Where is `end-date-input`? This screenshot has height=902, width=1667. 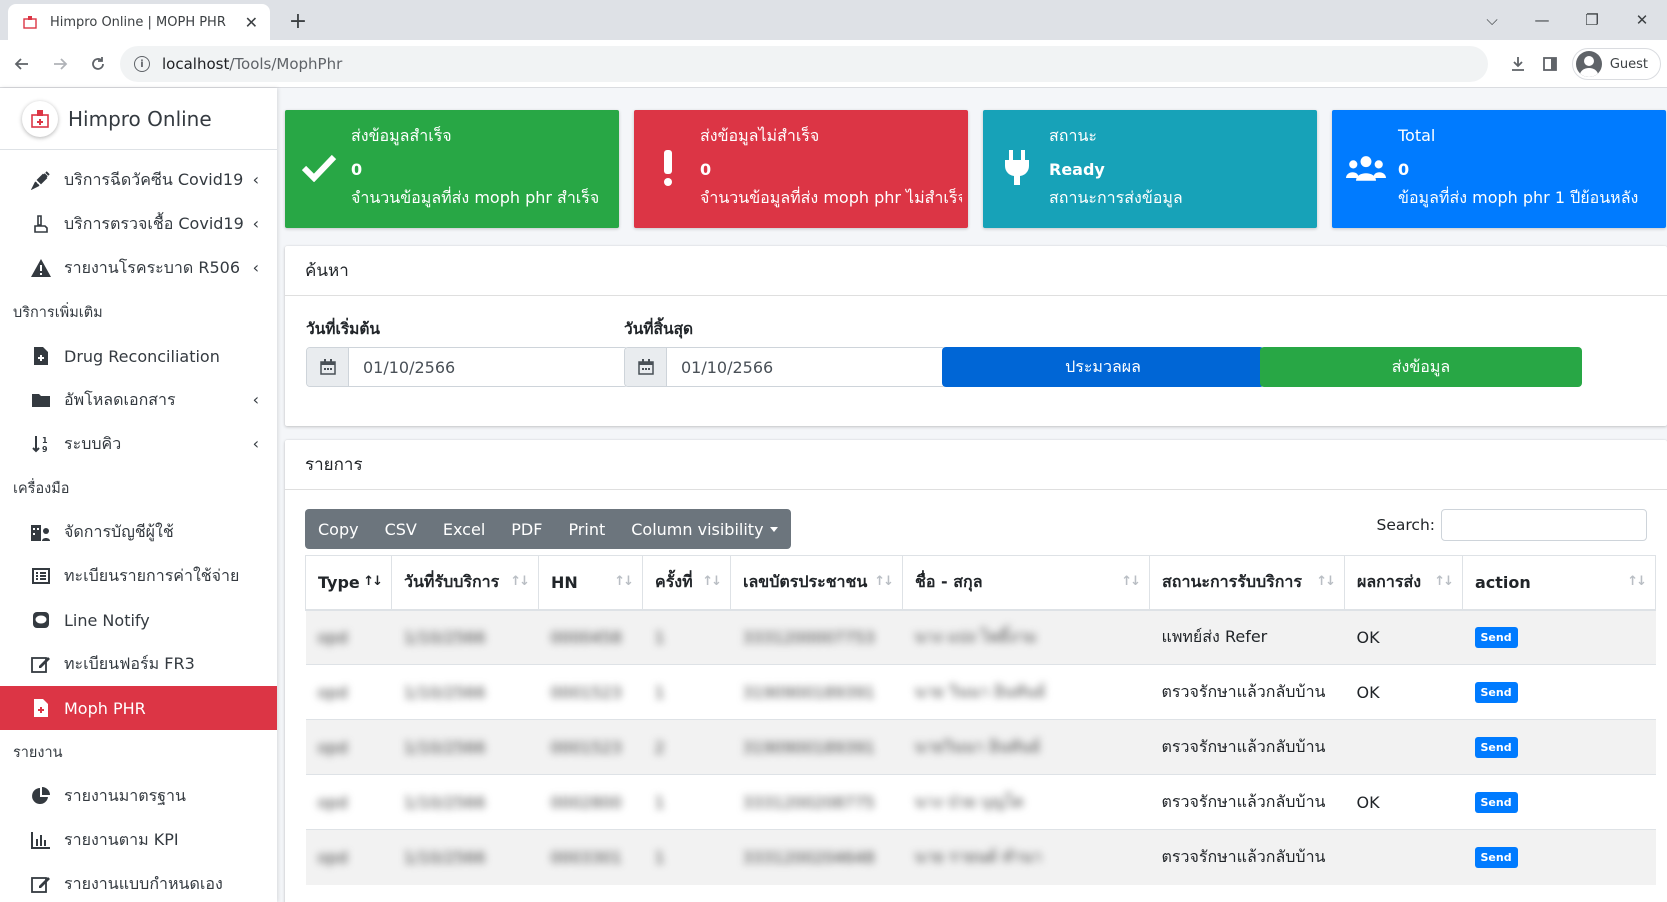 end-date-input is located at coordinates (806, 367).